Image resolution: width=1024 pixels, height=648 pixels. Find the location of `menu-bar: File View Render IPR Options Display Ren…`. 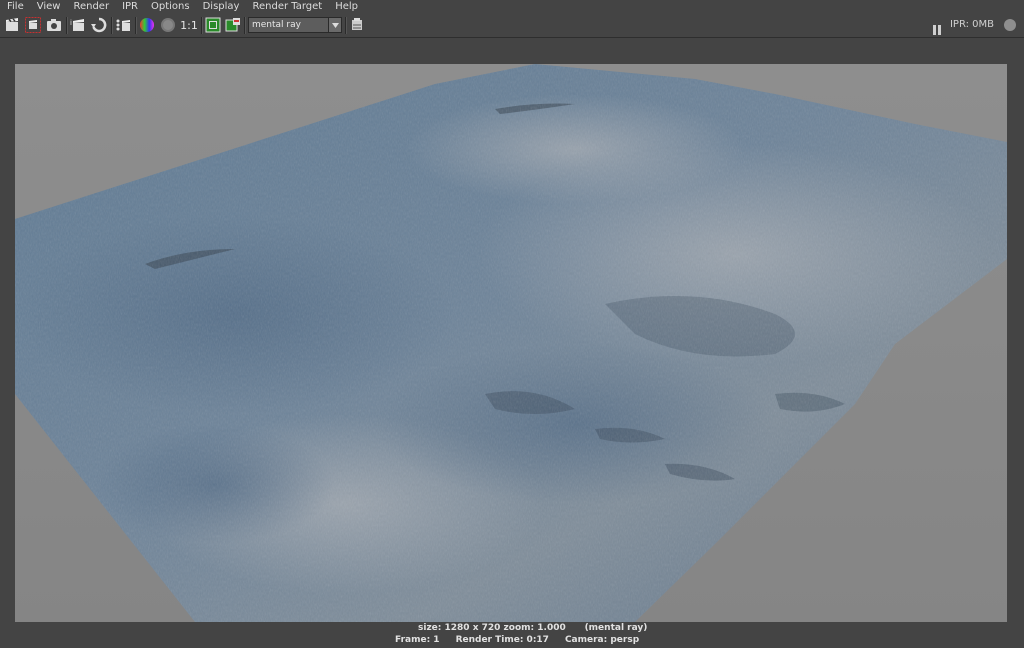

menu-bar: File View Render IPR Options Display Ren… is located at coordinates (512, 7).